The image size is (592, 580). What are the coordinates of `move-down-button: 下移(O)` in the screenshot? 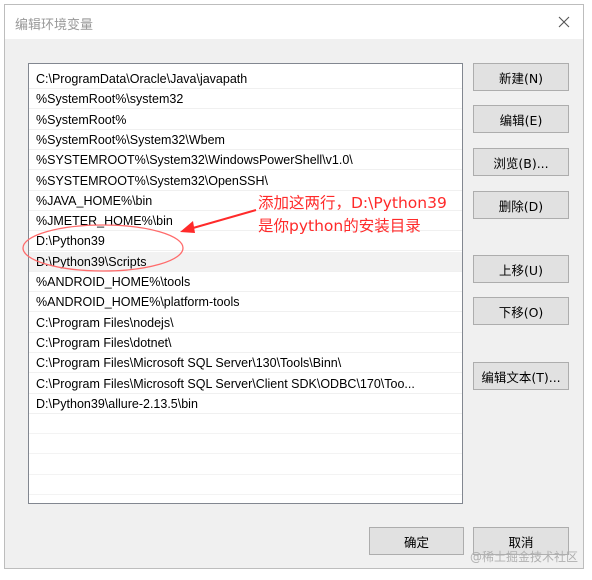 It's located at (521, 311).